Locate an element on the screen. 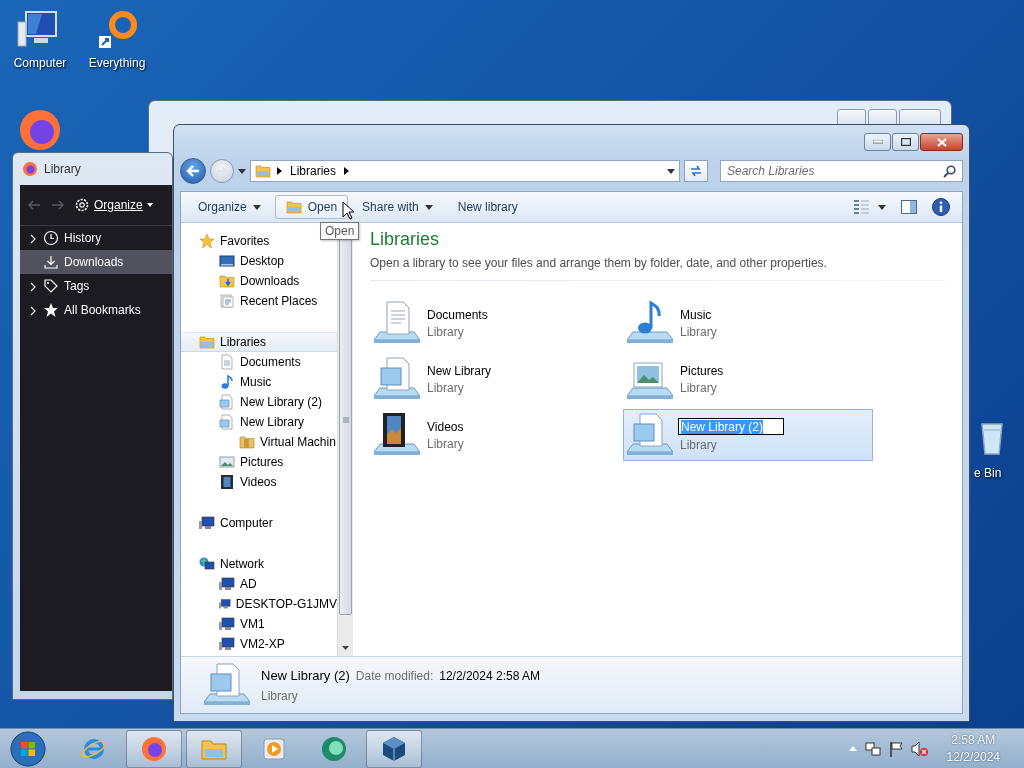 The image size is (1024, 768). minimize-icon is located at coordinates (877, 142).